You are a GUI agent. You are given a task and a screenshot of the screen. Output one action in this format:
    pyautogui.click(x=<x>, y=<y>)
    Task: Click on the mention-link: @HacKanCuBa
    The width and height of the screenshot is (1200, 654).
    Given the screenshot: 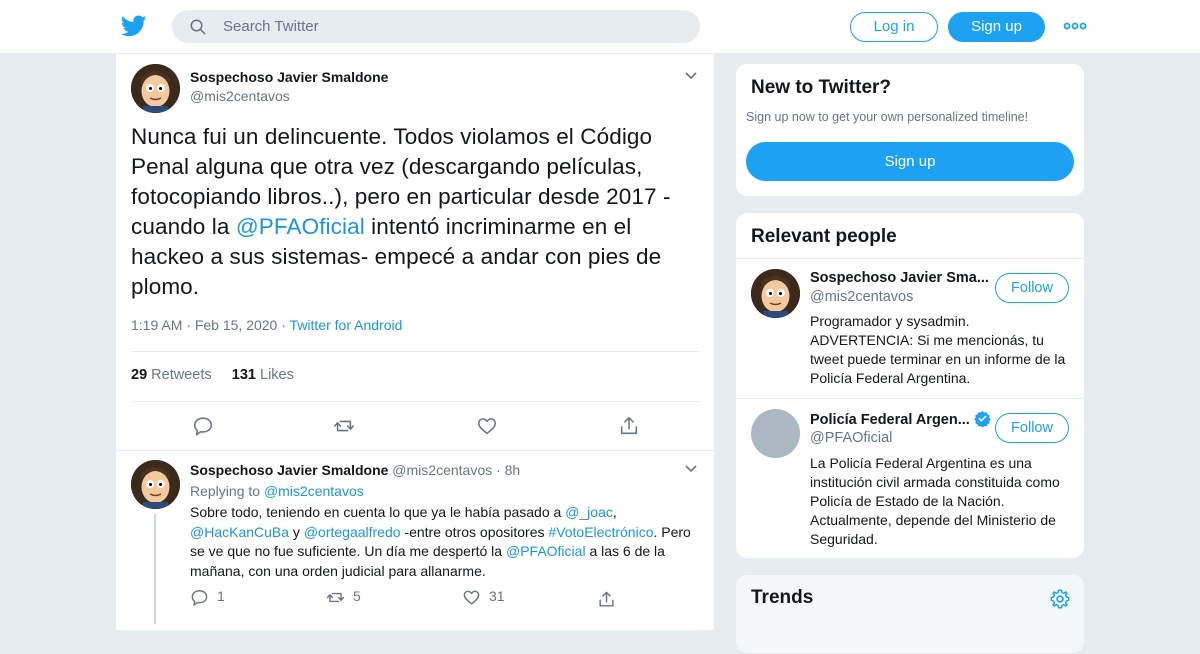 What is the action you would take?
    pyautogui.click(x=239, y=532)
    